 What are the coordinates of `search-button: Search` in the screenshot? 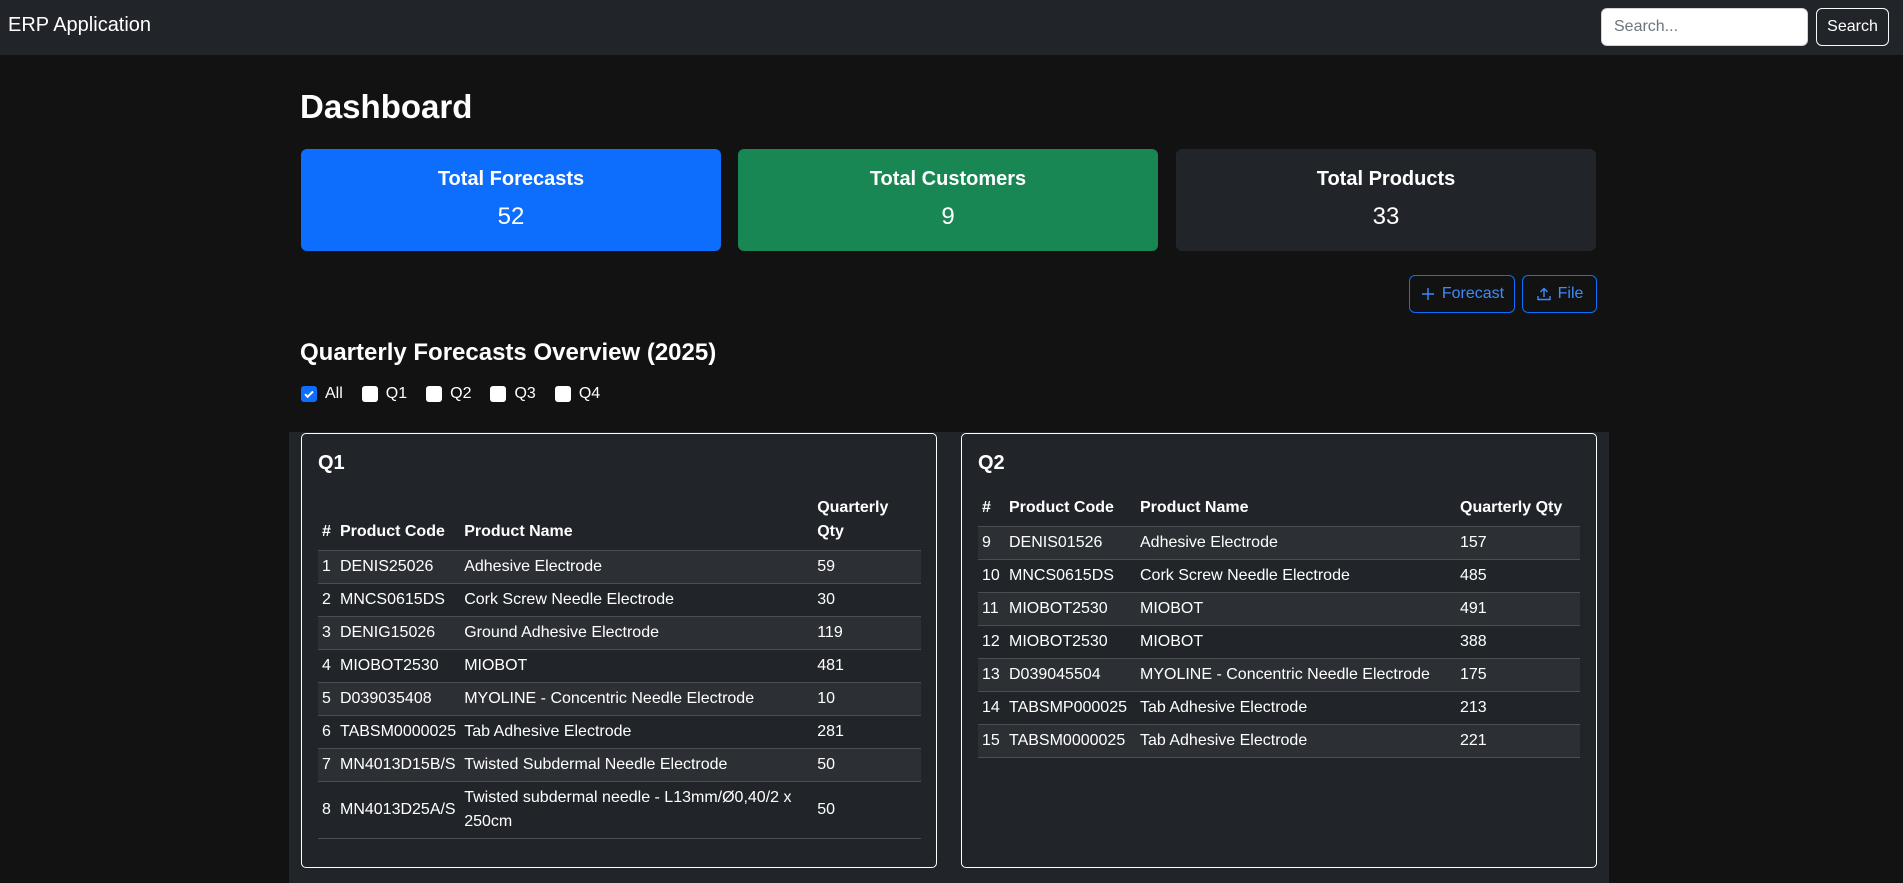 It's located at (1852, 27).